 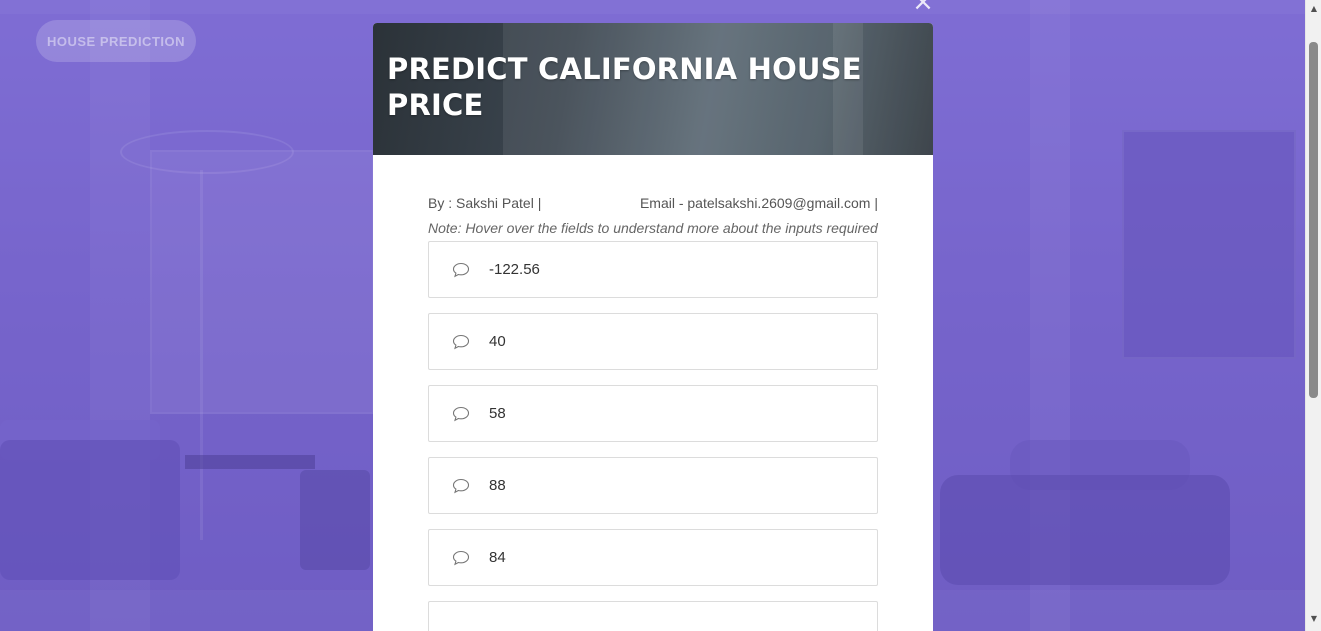 I want to click on input-field-longitude, so click(x=653, y=269).